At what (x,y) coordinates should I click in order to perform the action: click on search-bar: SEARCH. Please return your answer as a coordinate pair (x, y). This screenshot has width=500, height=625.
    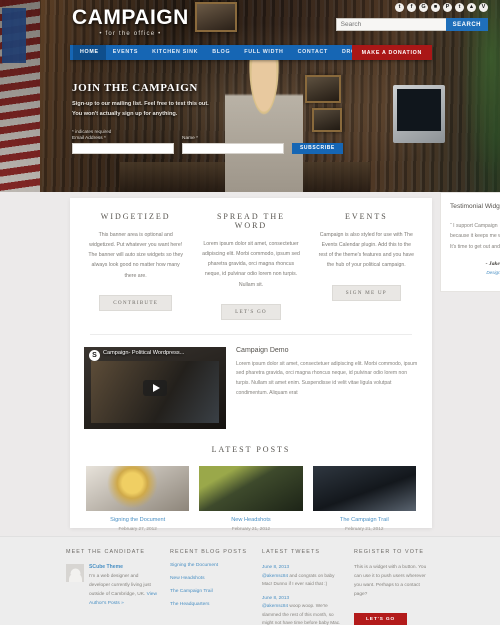
    Looking at the image, I should click on (411, 24).